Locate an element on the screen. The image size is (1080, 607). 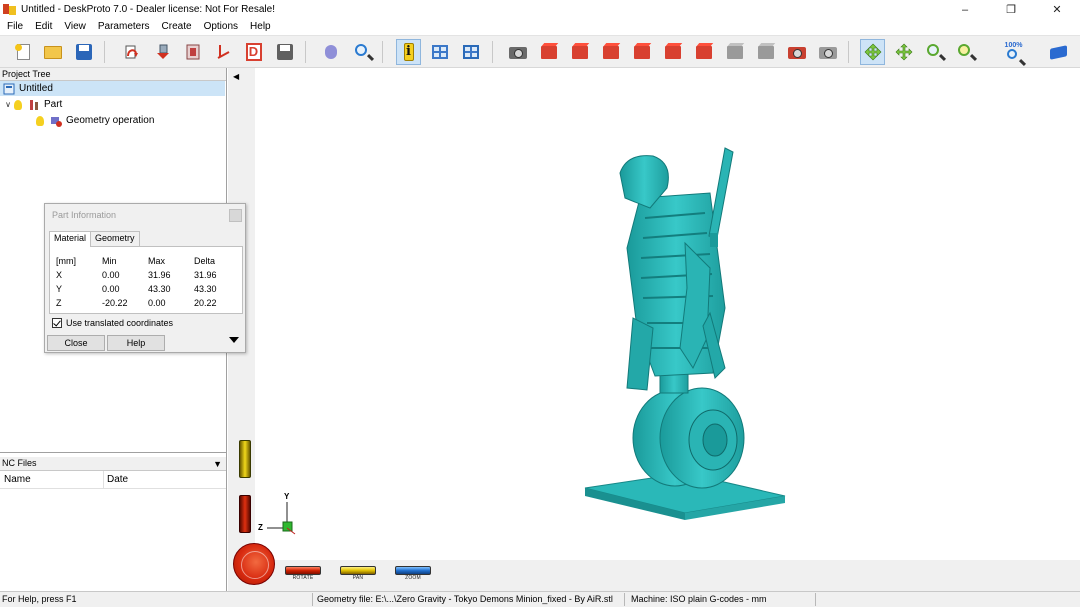
screenshot-button is located at coordinates (517, 52).